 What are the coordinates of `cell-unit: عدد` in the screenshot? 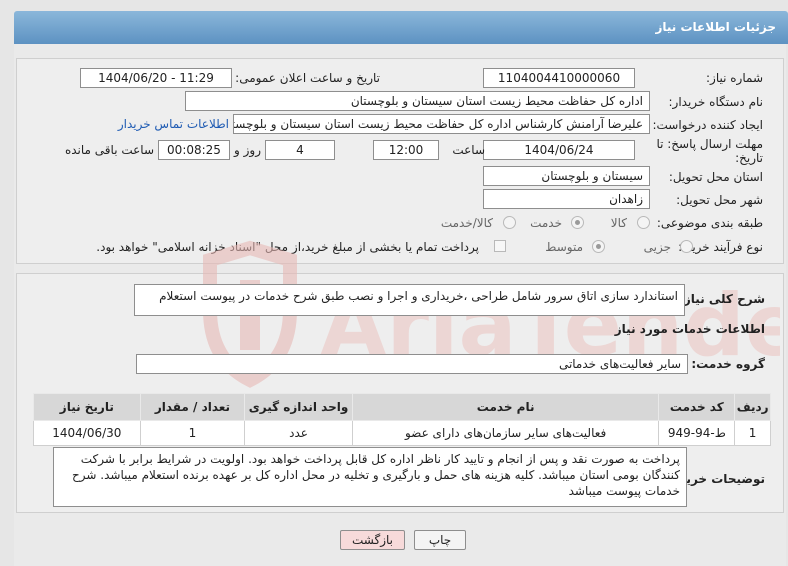 It's located at (298, 433).